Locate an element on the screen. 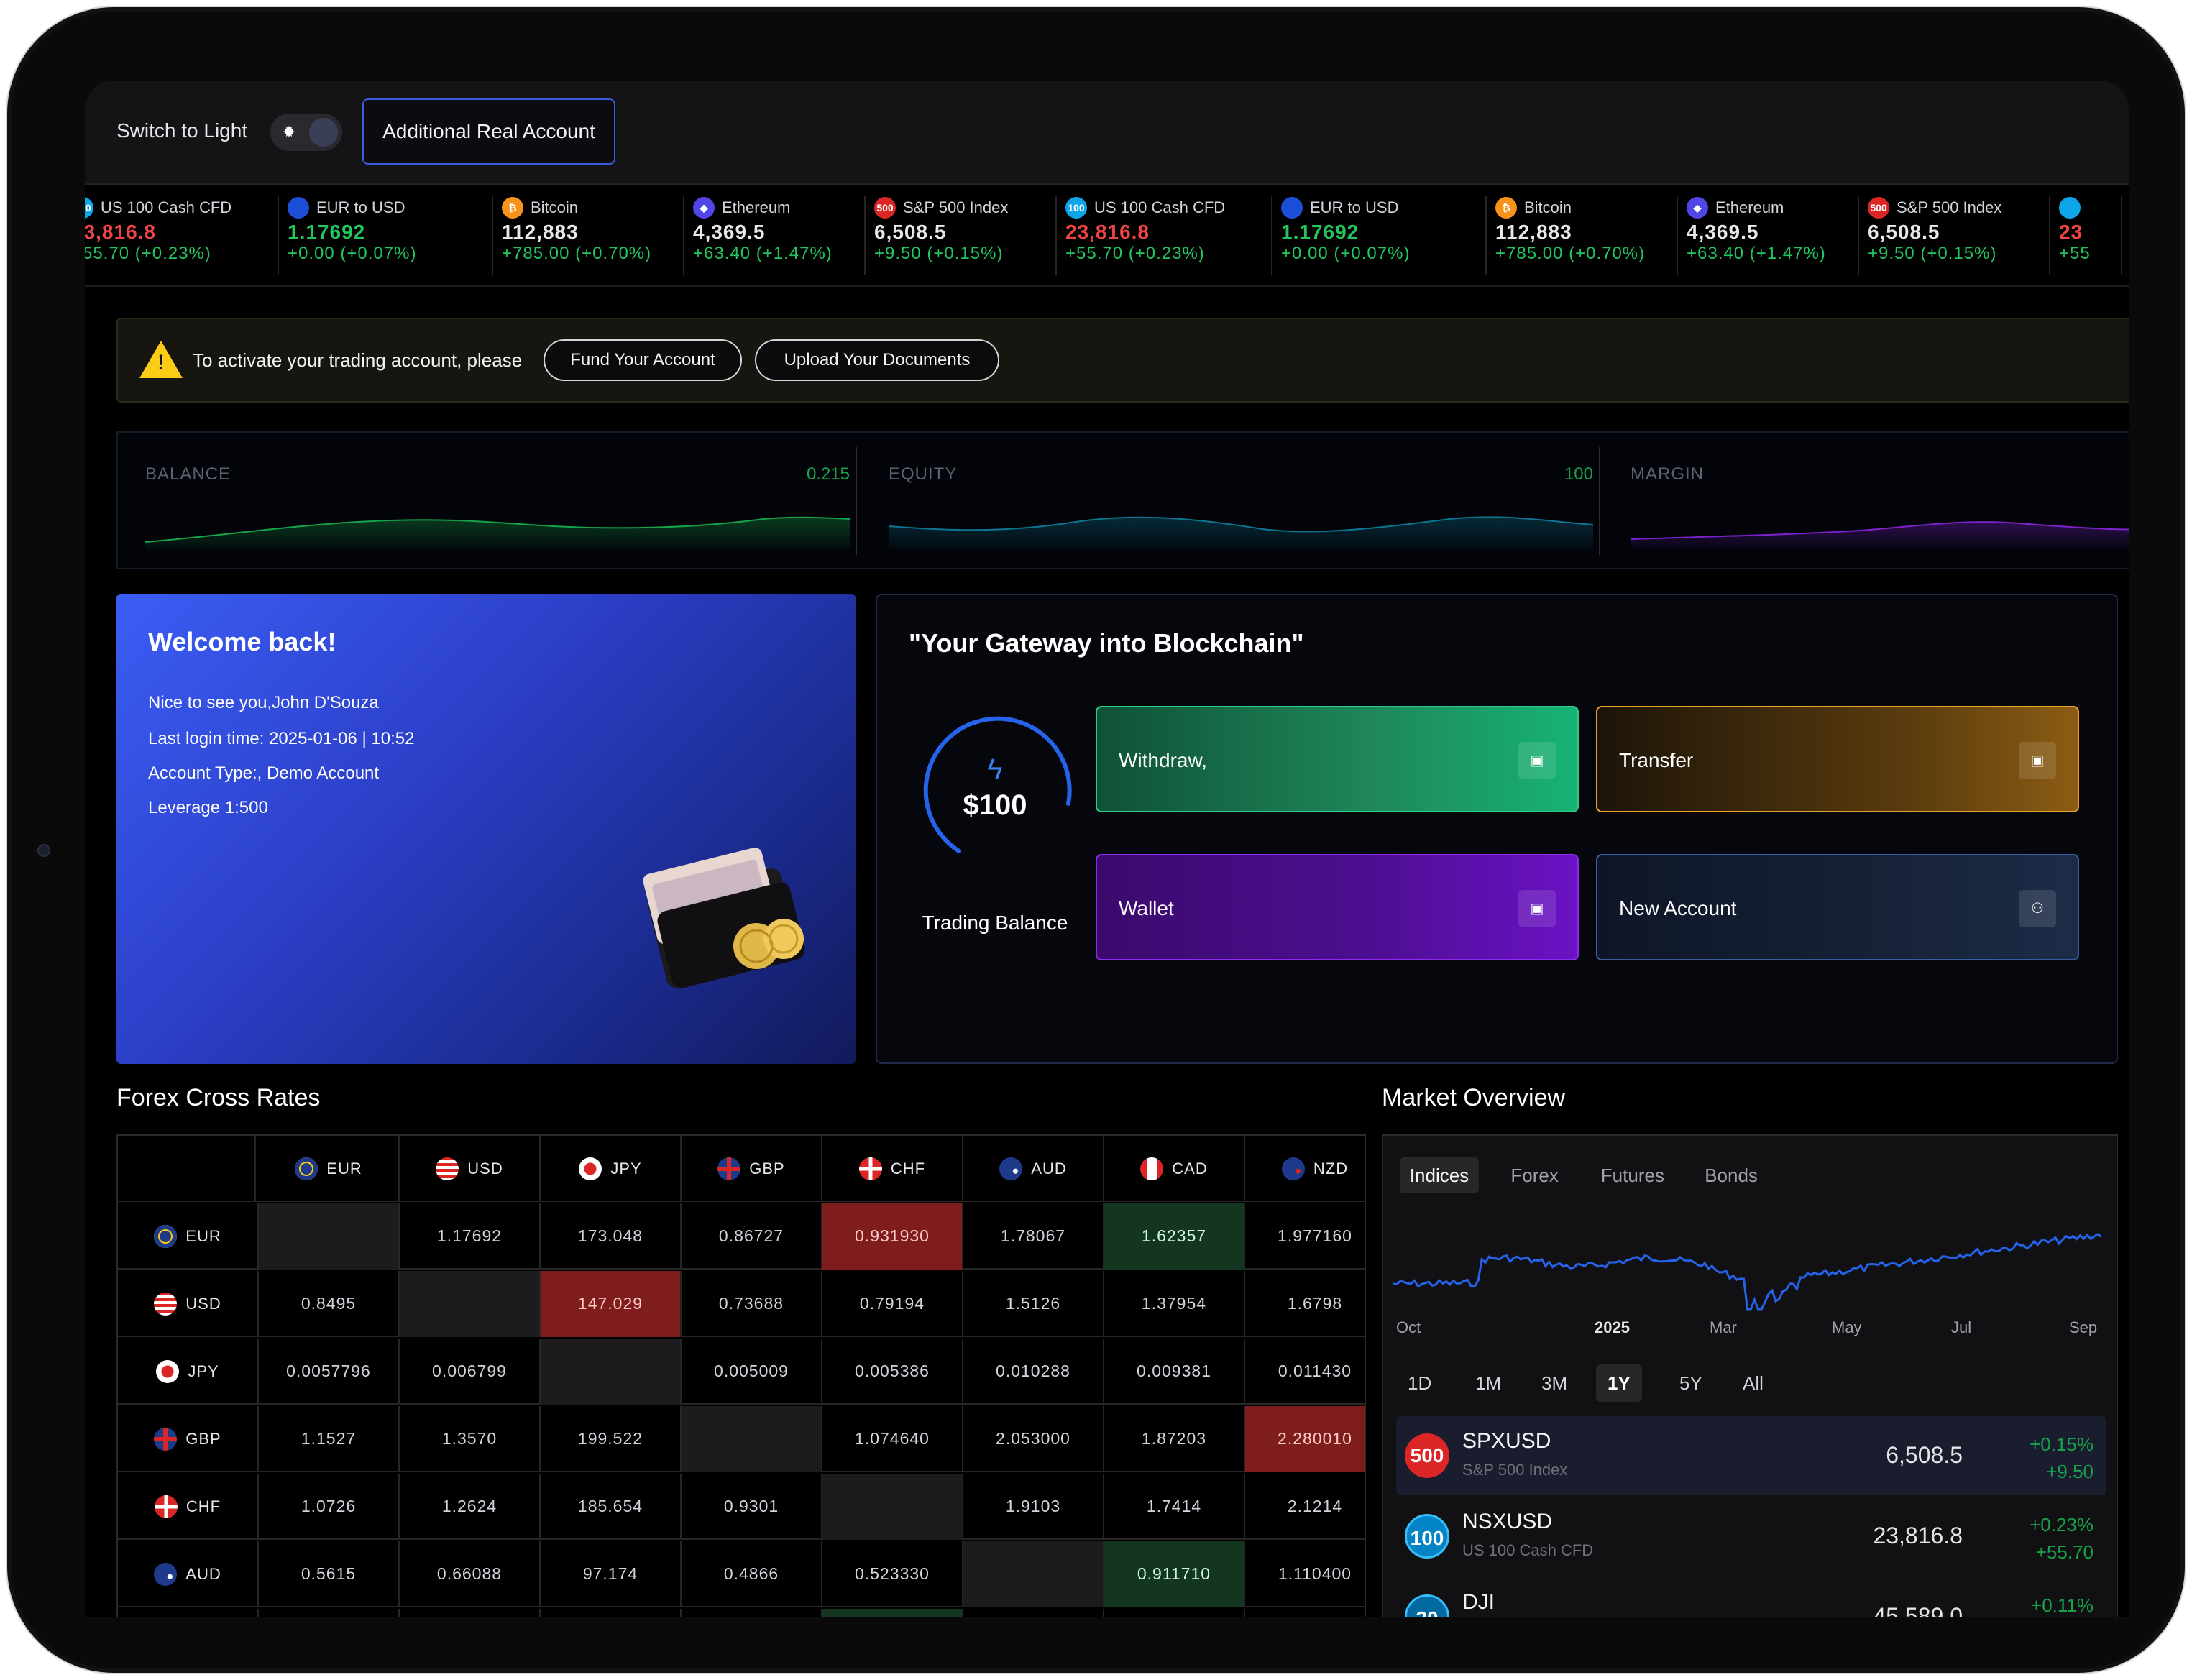 This screenshot has width=2192, height=1680. transfer-button: Transfer ▣ is located at coordinates (1837, 759).